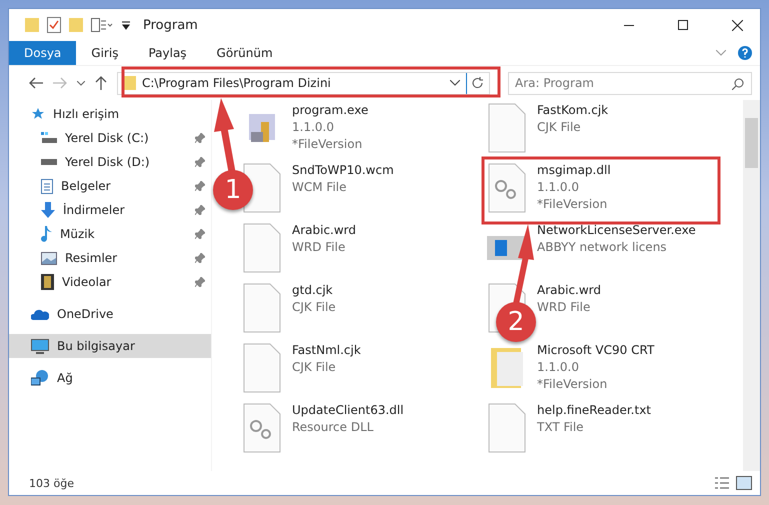  Describe the element at coordinates (91, 258) in the screenshot. I see `sidebar-label: Resimler` at that location.